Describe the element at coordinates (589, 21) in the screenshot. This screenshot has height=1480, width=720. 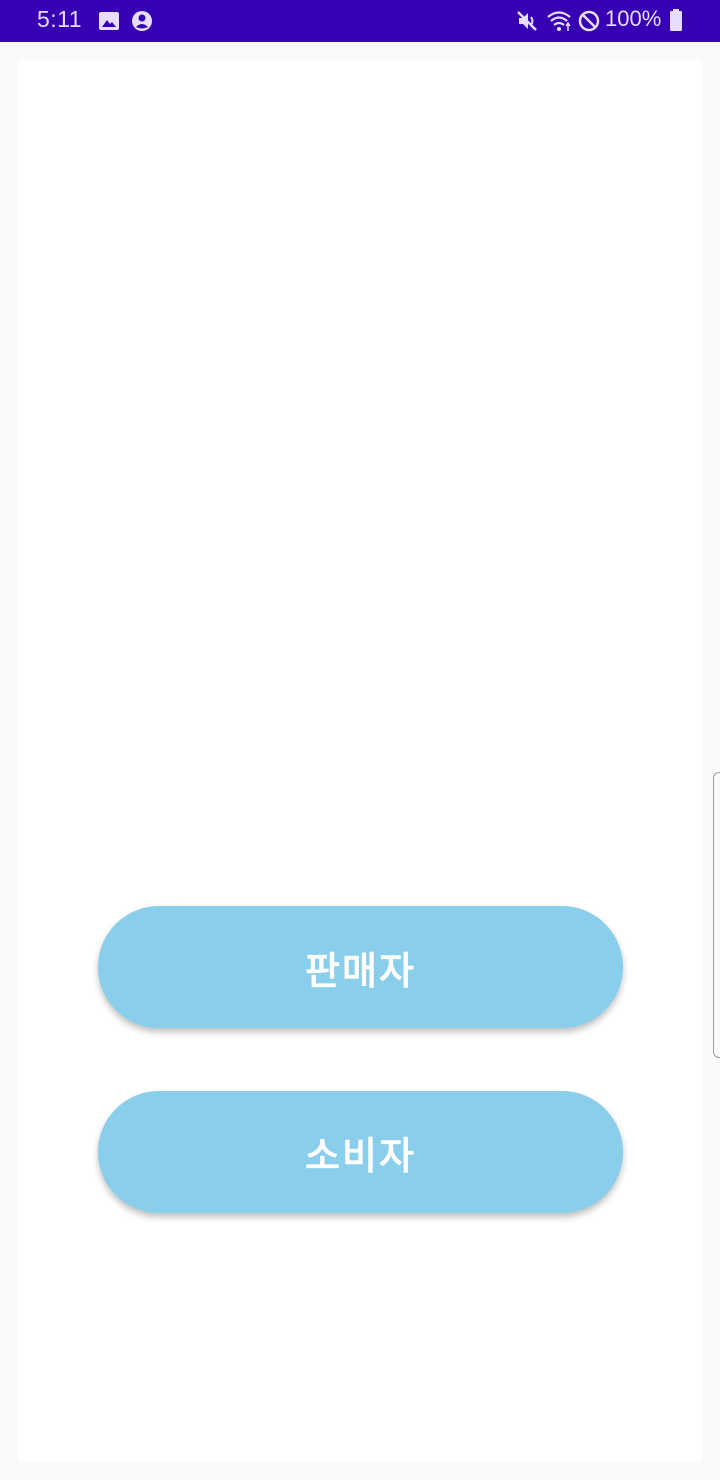
I see `do-not-disturb-icon` at that location.